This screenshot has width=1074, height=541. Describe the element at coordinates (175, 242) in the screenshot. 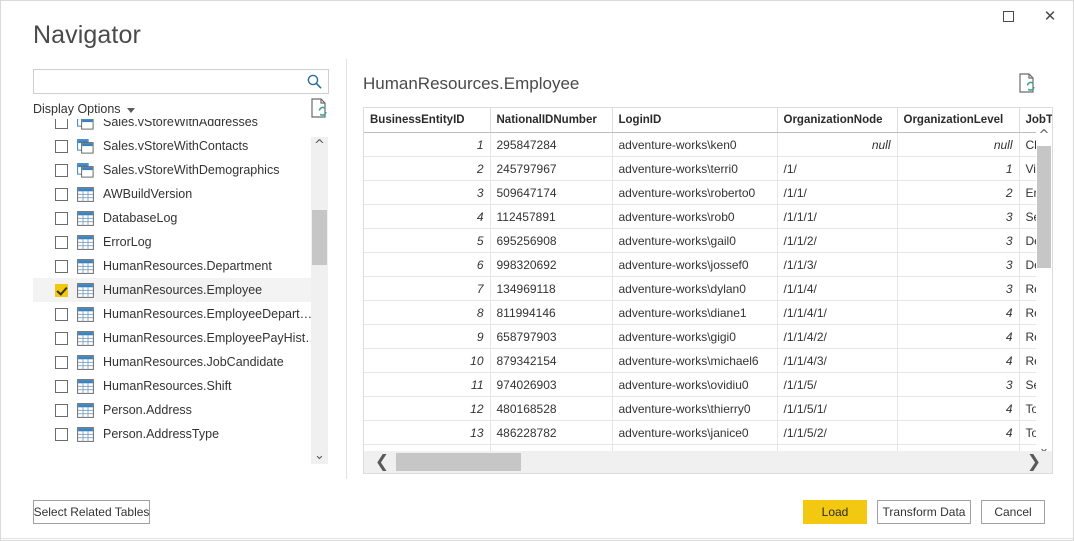

I see `tree-item: ErrorLog` at that location.